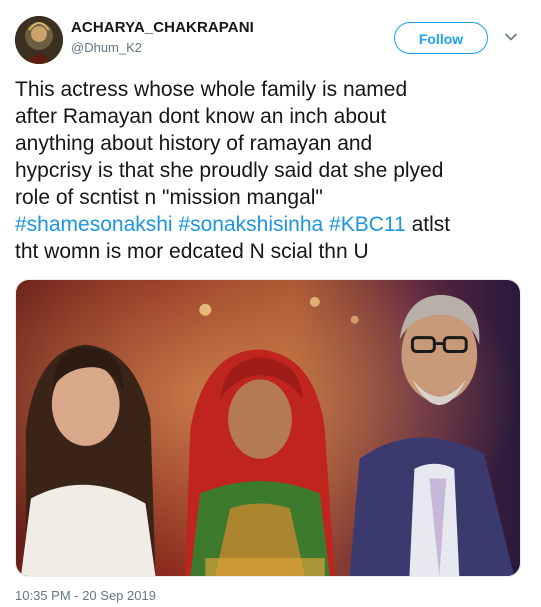 The width and height of the screenshot is (541, 607). Describe the element at coordinates (162, 27) in the screenshot. I see `user-display-name: ACHARYA_CHAKRAPANI` at that location.